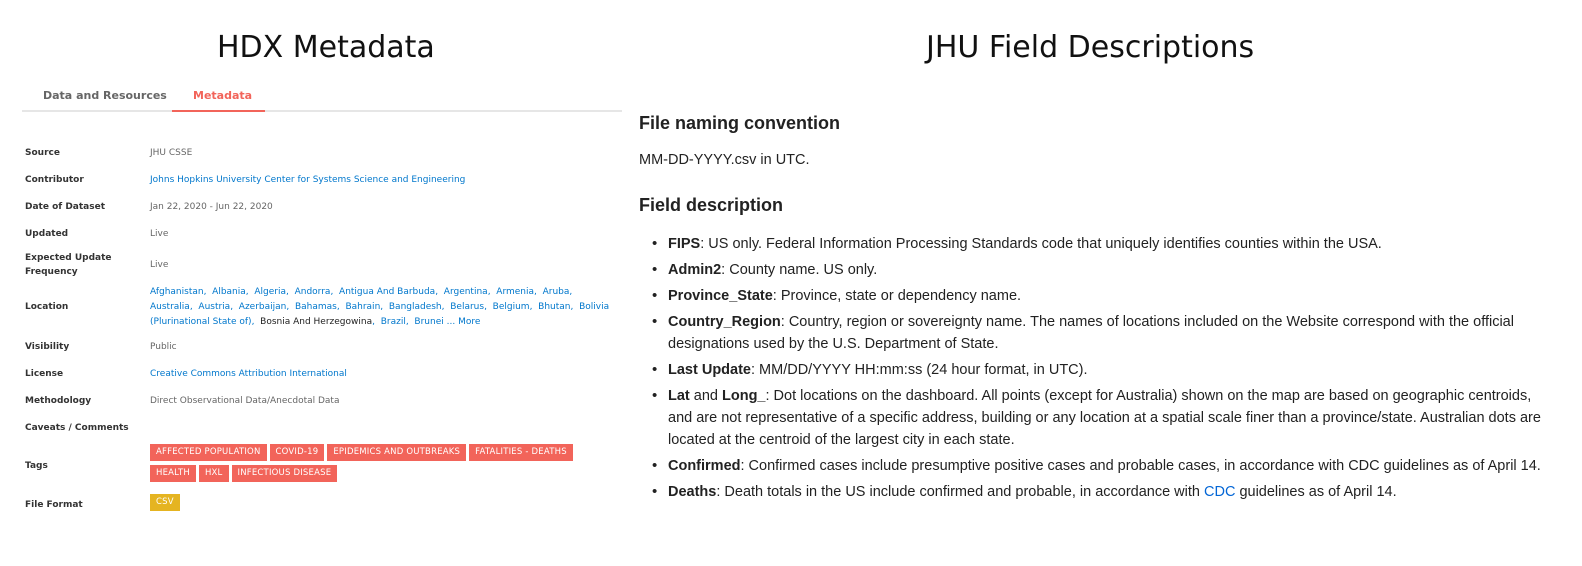 This screenshot has height=566, width=1582. I want to click on location-link: Brazil, so click(393, 322).